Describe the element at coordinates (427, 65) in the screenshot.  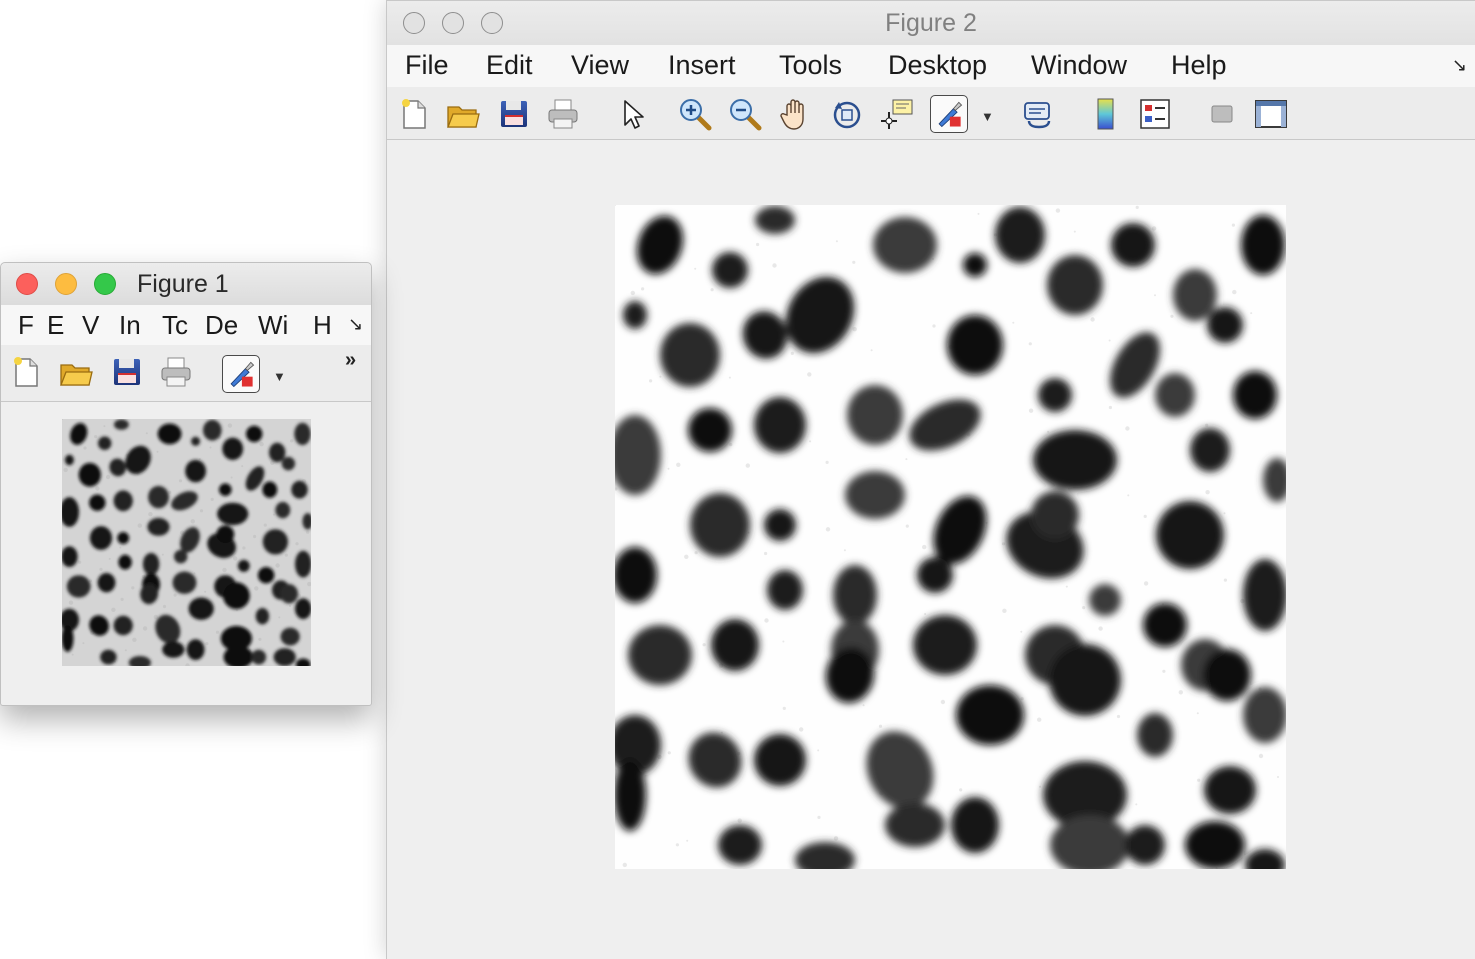
I see `menu-file: File` at that location.